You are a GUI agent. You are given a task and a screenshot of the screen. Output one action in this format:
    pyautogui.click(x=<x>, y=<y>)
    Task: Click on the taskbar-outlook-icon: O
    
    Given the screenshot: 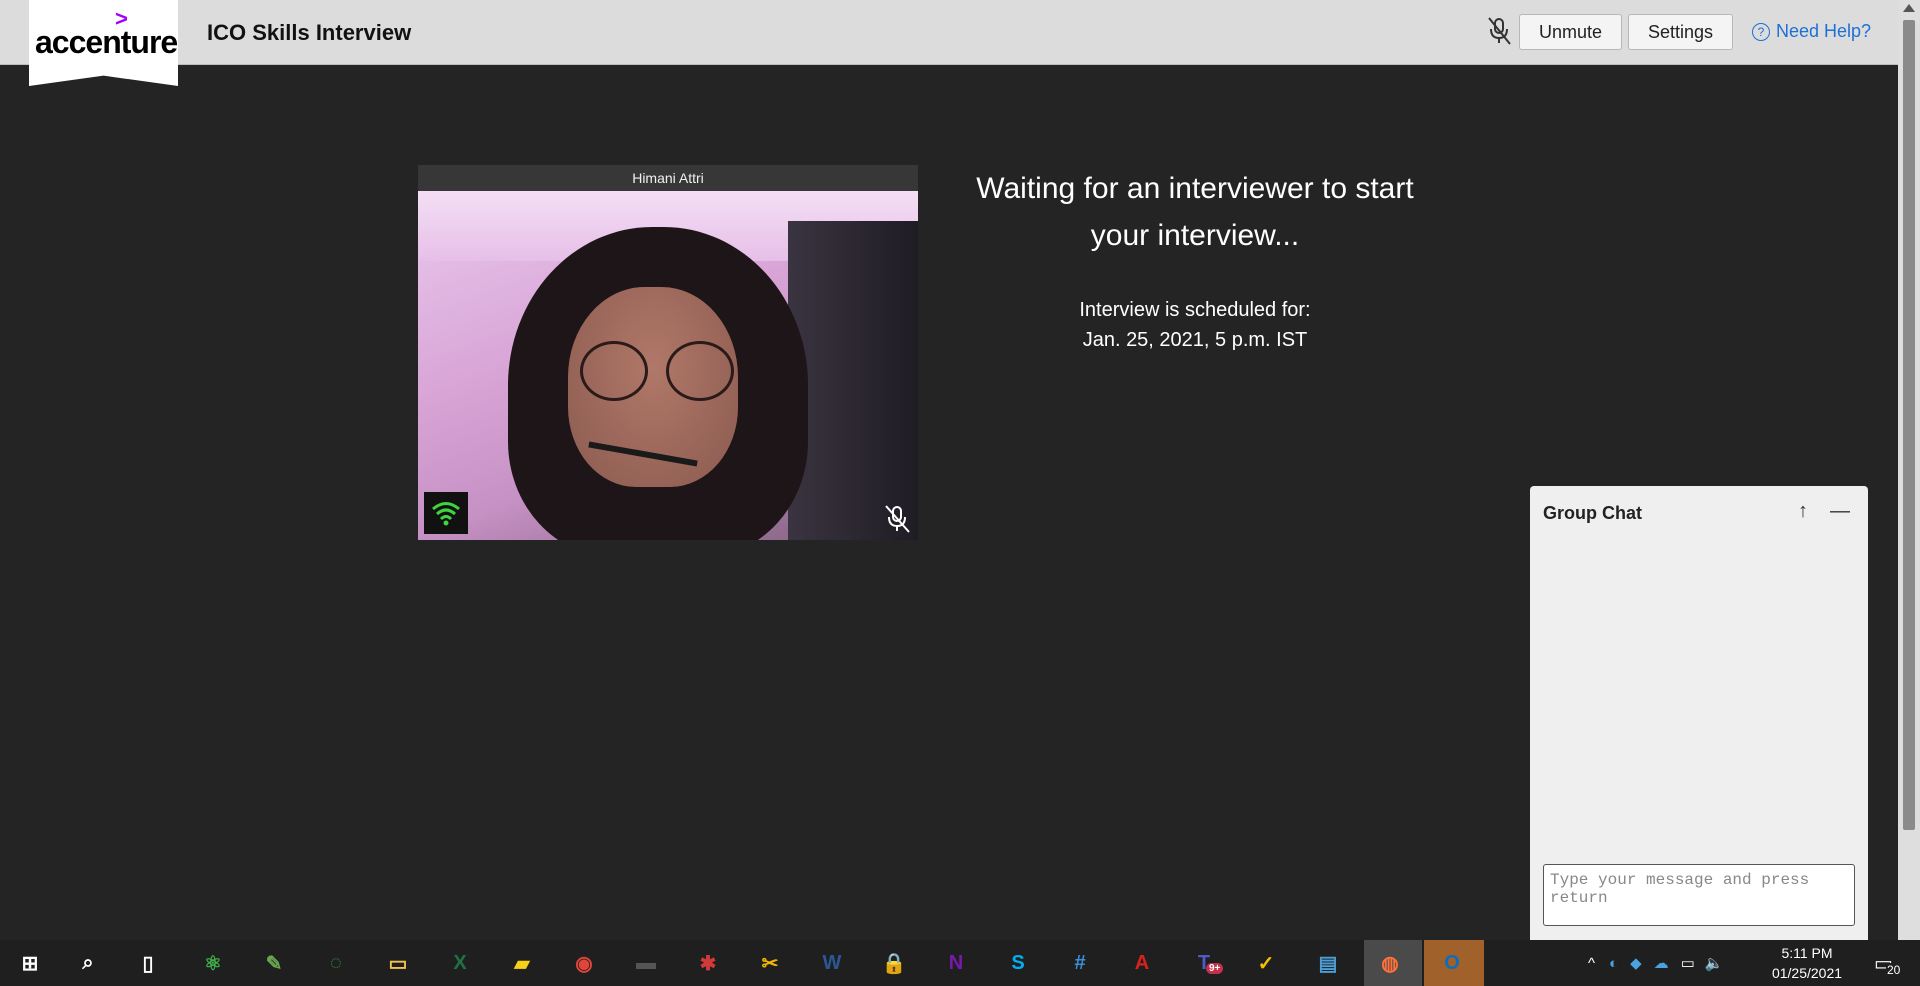 What is the action you would take?
    pyautogui.click(x=1452, y=963)
    